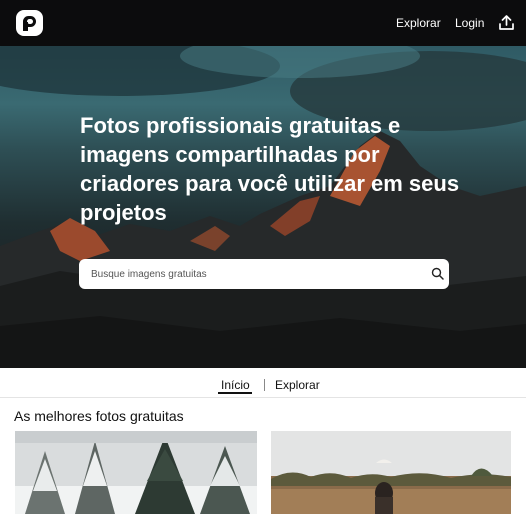  Describe the element at coordinates (99, 416) in the screenshot. I see `section-title: As melhores fotos gratuitas` at that location.